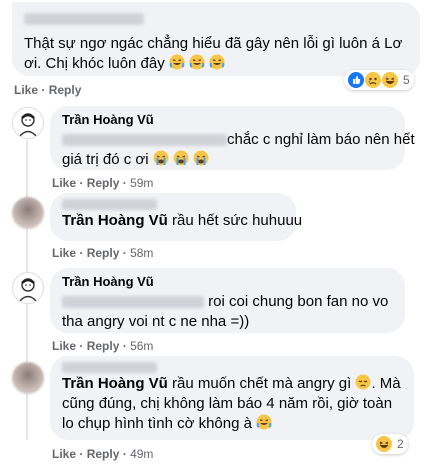 This screenshot has width=448, height=464. I want to click on disappointed-emoji, so click(363, 382).